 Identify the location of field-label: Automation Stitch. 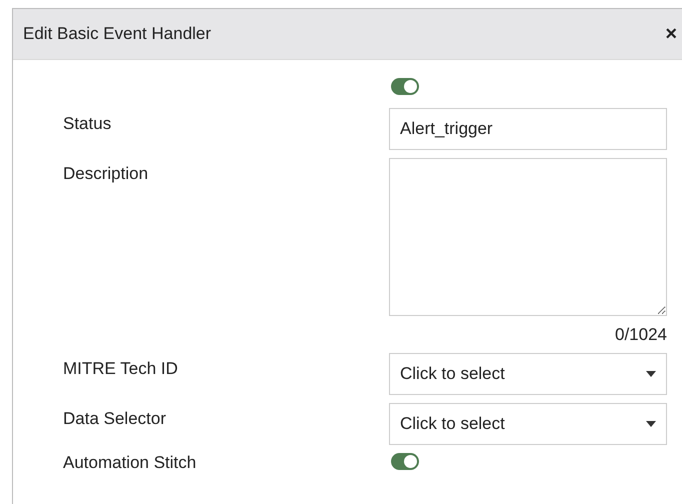
(130, 463).